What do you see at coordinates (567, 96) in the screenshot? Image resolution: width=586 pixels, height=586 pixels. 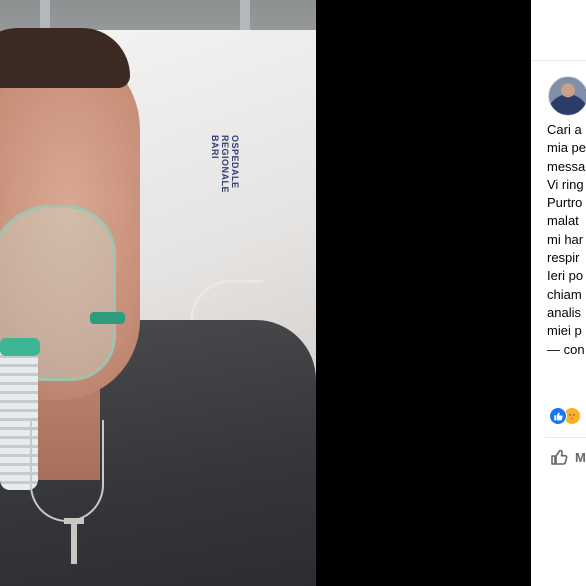 I see `avatar` at bounding box center [567, 96].